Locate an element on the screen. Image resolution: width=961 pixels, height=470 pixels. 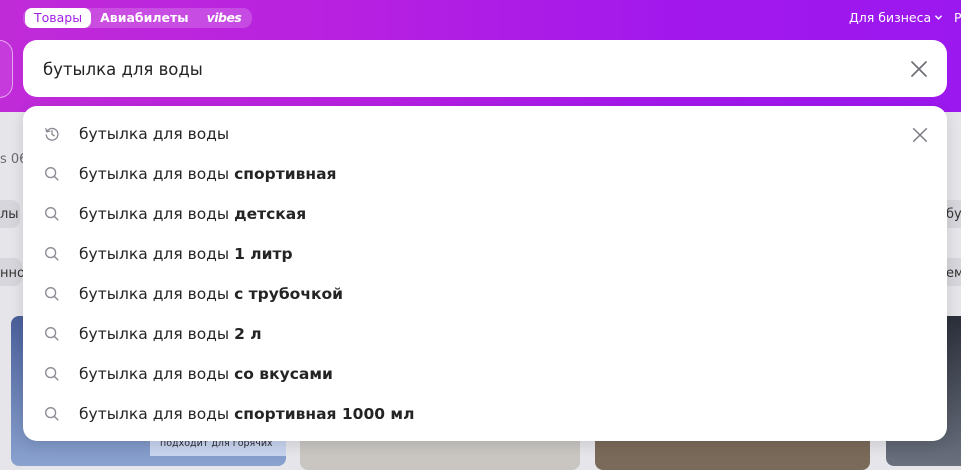
for-business-menu: Для бизнеса is located at coordinates (896, 17).